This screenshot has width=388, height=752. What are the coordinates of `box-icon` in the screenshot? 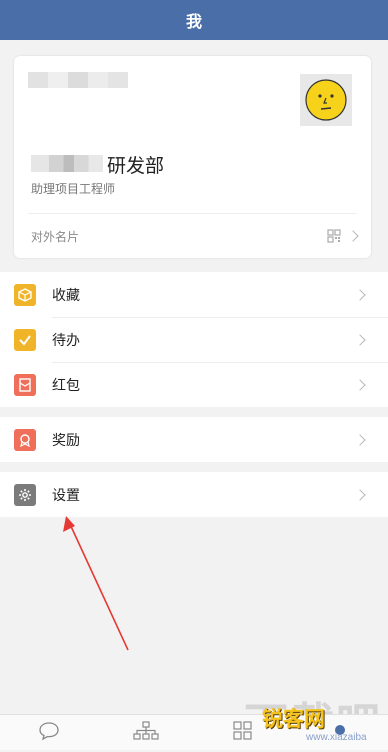 It's located at (25, 294).